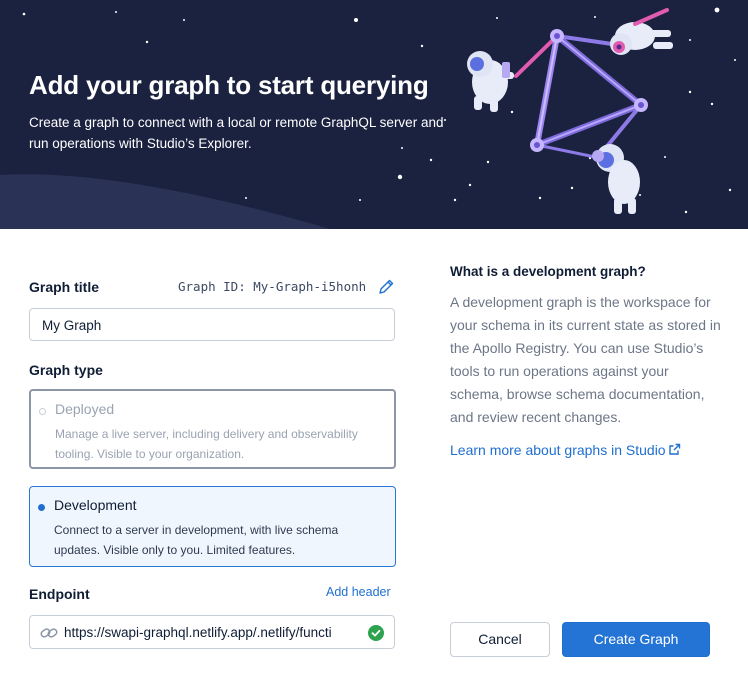 The height and width of the screenshot is (696, 748). What do you see at coordinates (59, 594) in the screenshot?
I see `endpoint-label: Endpoint` at bounding box center [59, 594].